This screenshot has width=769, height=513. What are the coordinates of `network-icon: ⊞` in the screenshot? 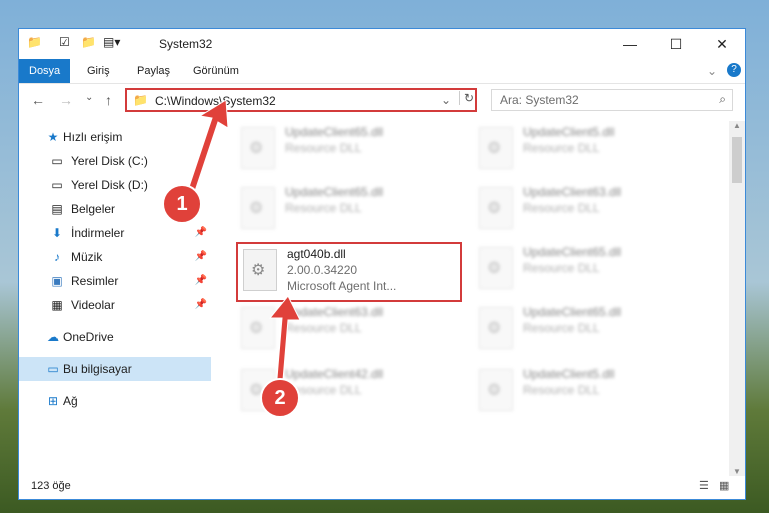 It's located at (53, 401).